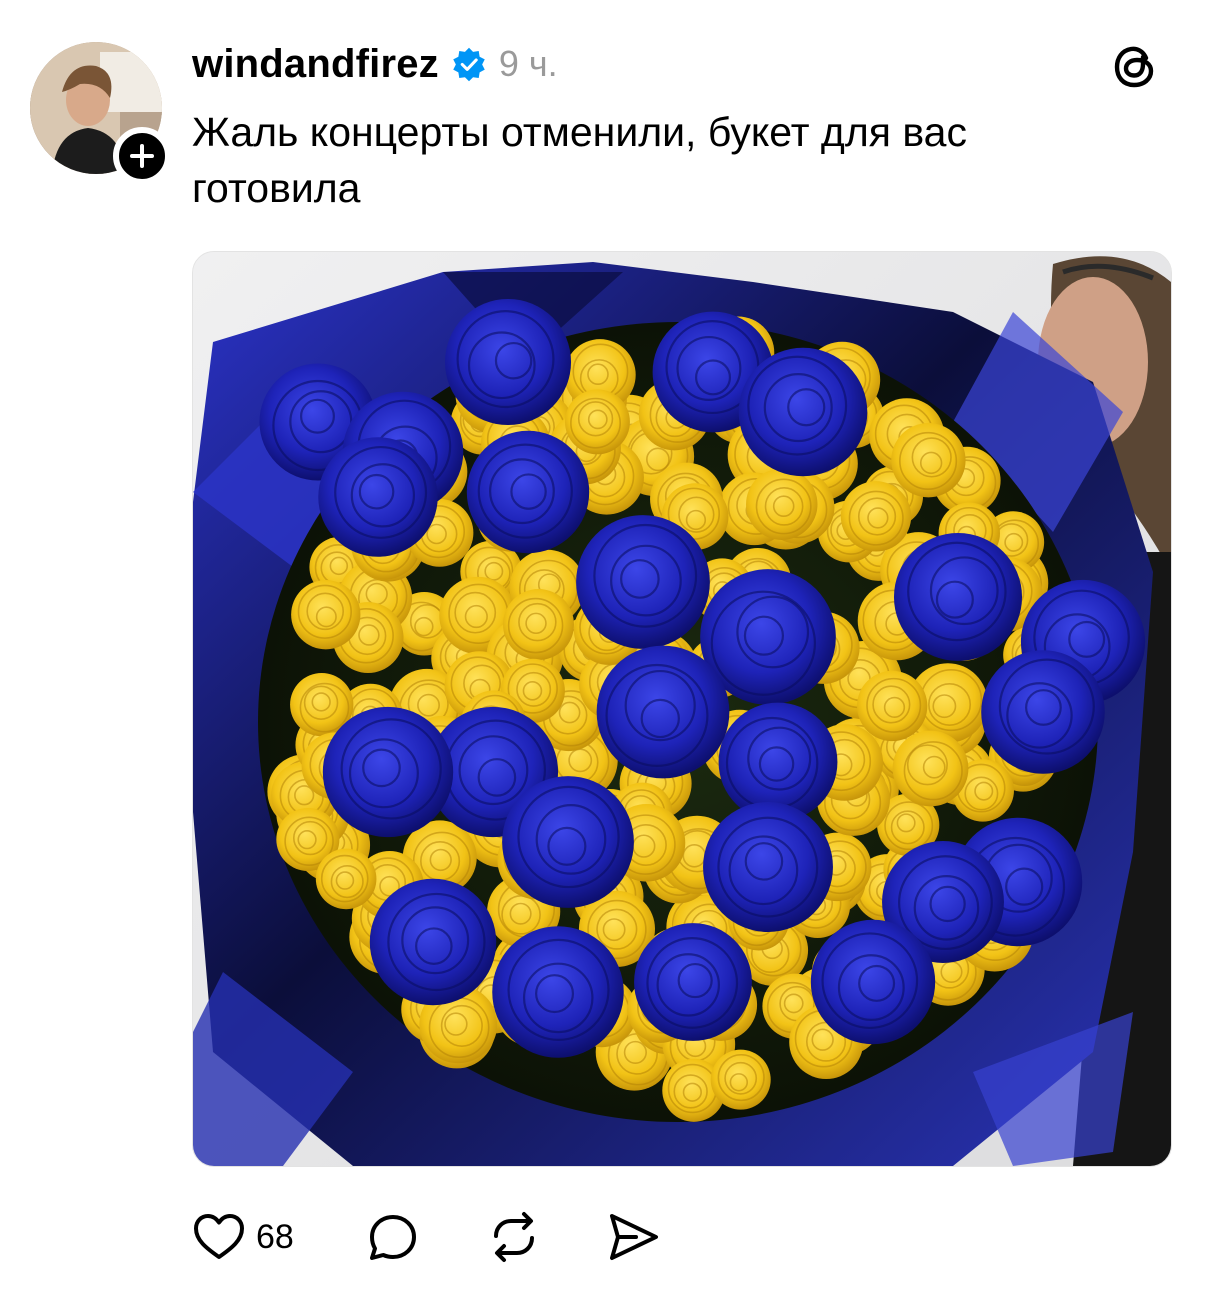 This screenshot has width=1206, height=1298. Describe the element at coordinates (528, 63) in the screenshot. I see `post-timestamp: 9 ч.` at that location.